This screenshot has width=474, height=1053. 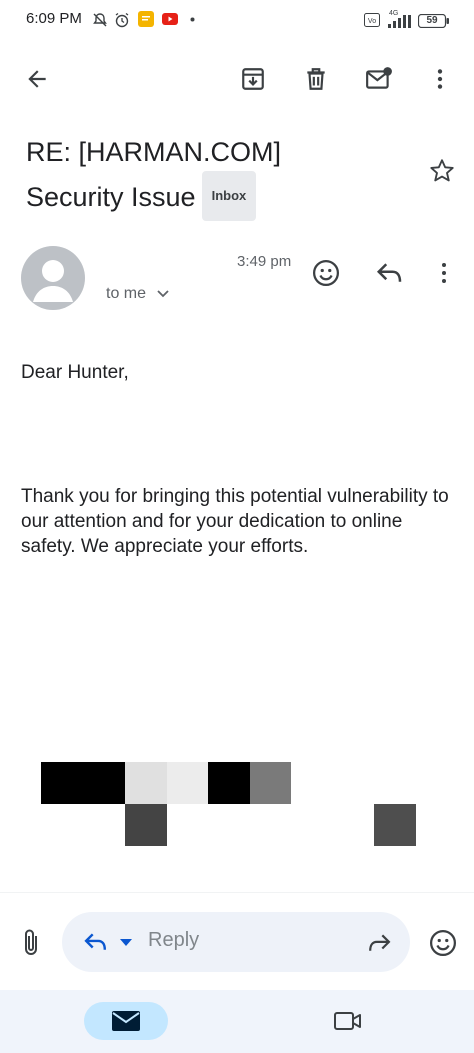 What do you see at coordinates (96, 942) in the screenshot?
I see `reply-arrow-icon` at bounding box center [96, 942].